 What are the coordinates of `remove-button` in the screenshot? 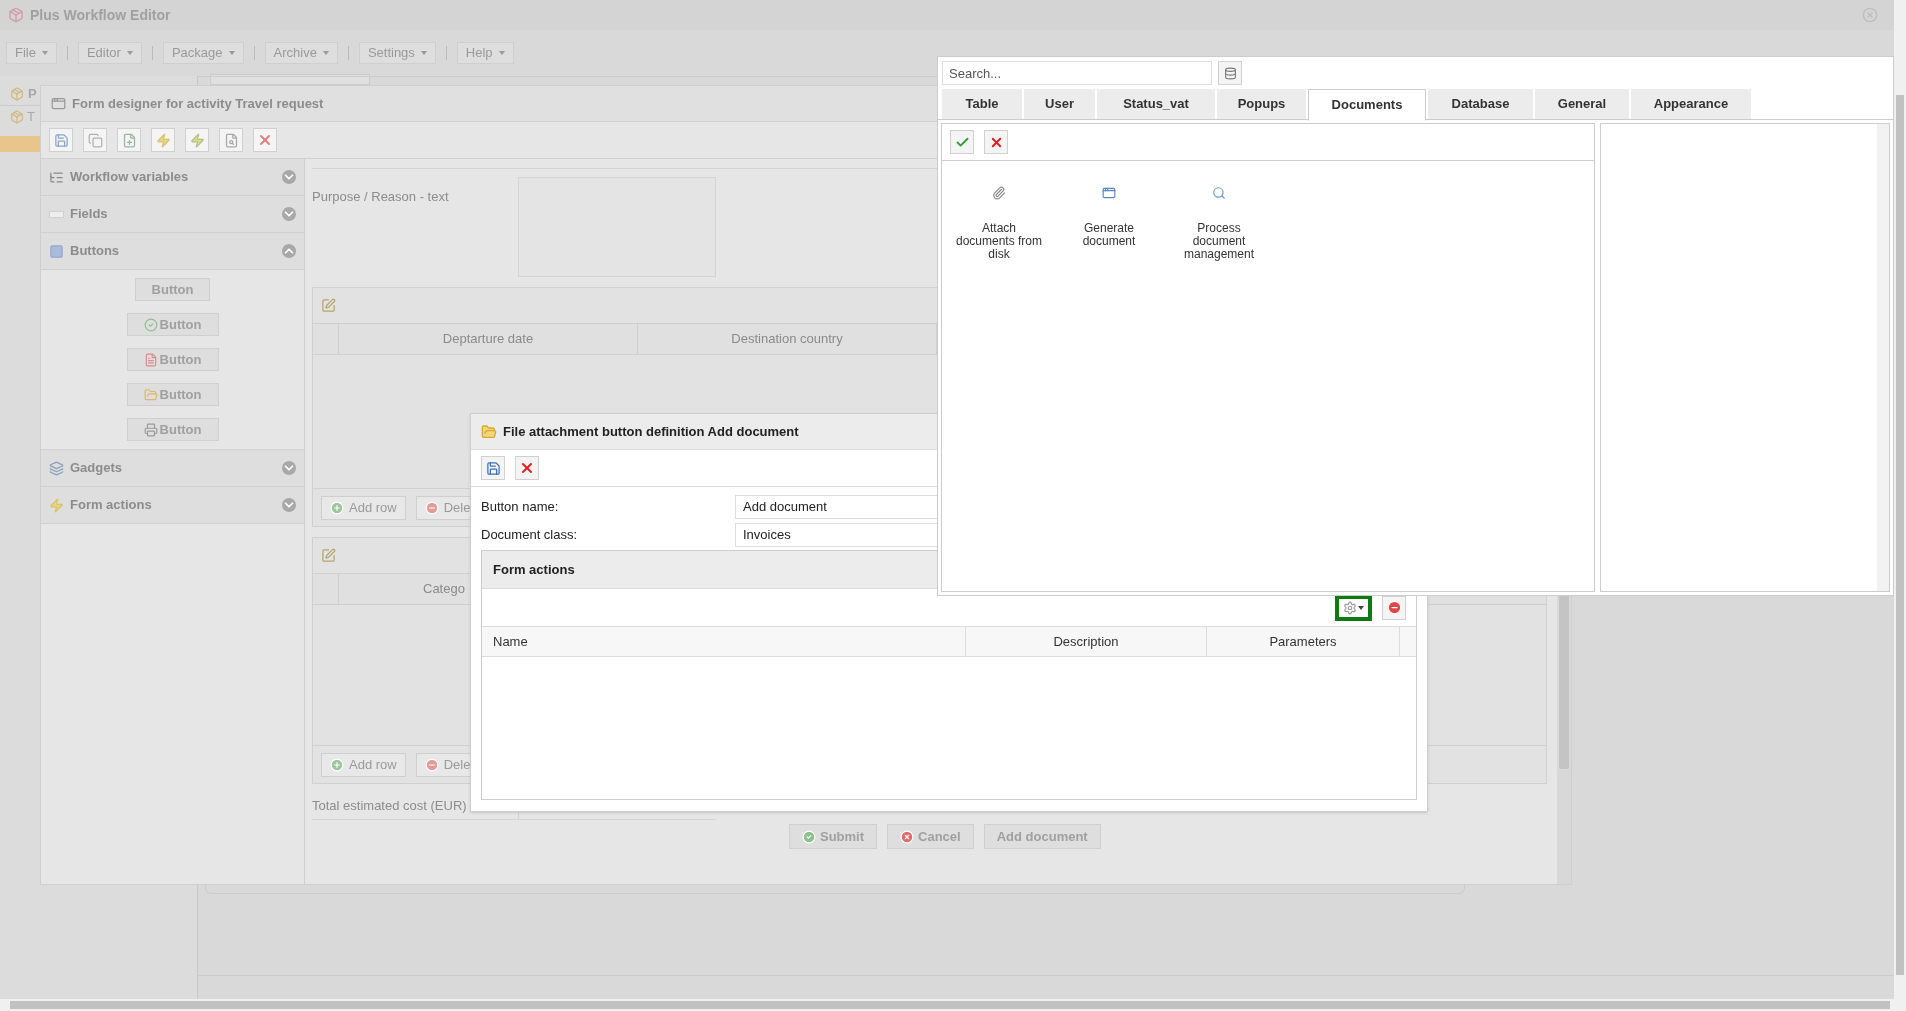 It's located at (1394, 607).